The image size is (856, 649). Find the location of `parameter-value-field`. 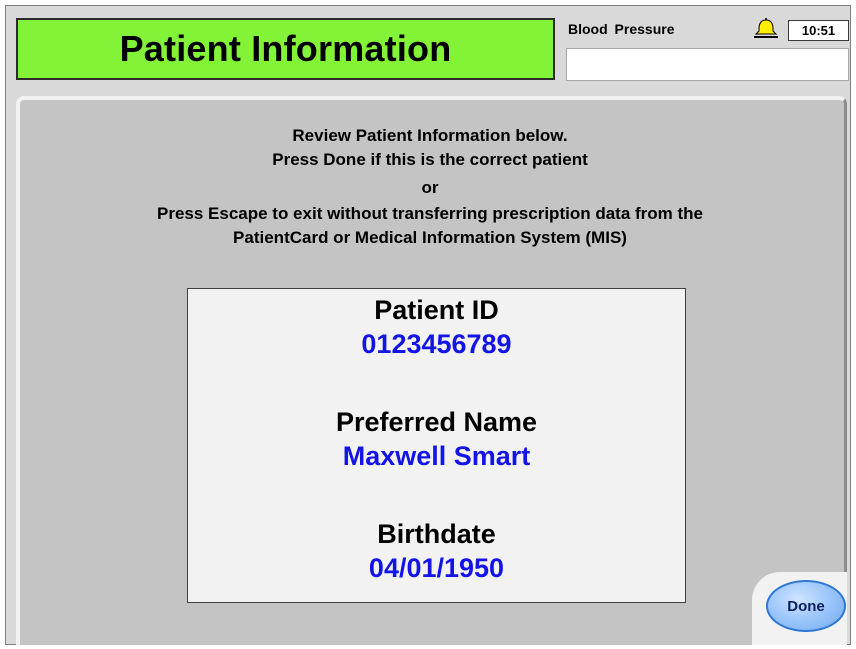

parameter-value-field is located at coordinates (707, 64).